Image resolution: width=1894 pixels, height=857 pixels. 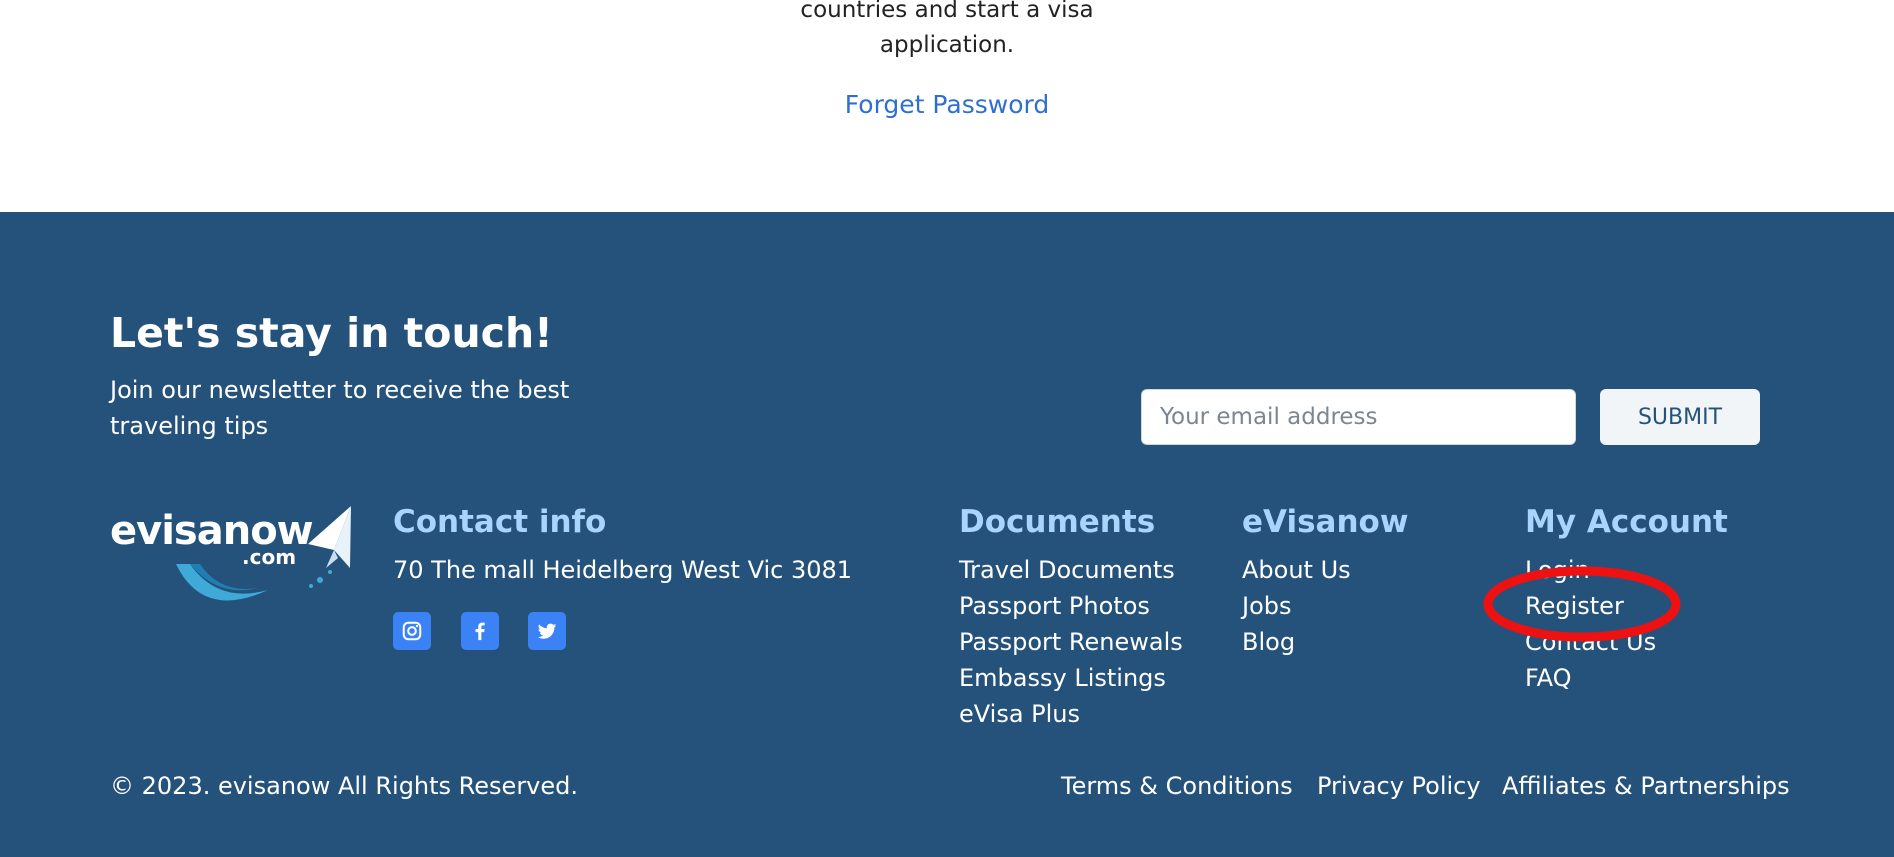 What do you see at coordinates (1590, 570) in the screenshot?
I see `footer-link-login: Login` at bounding box center [1590, 570].